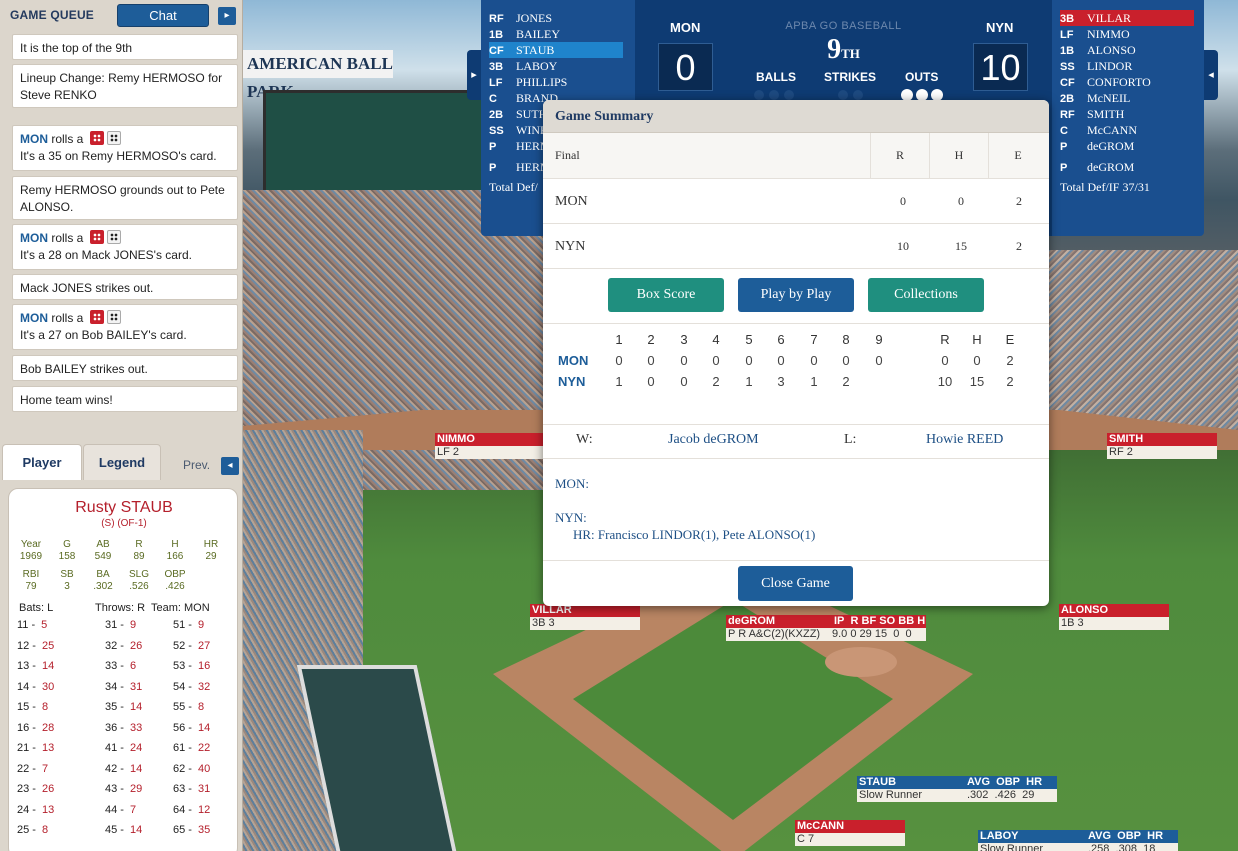  What do you see at coordinates (26, 830) in the screenshot?
I see `card-roll: 25 -` at bounding box center [26, 830].